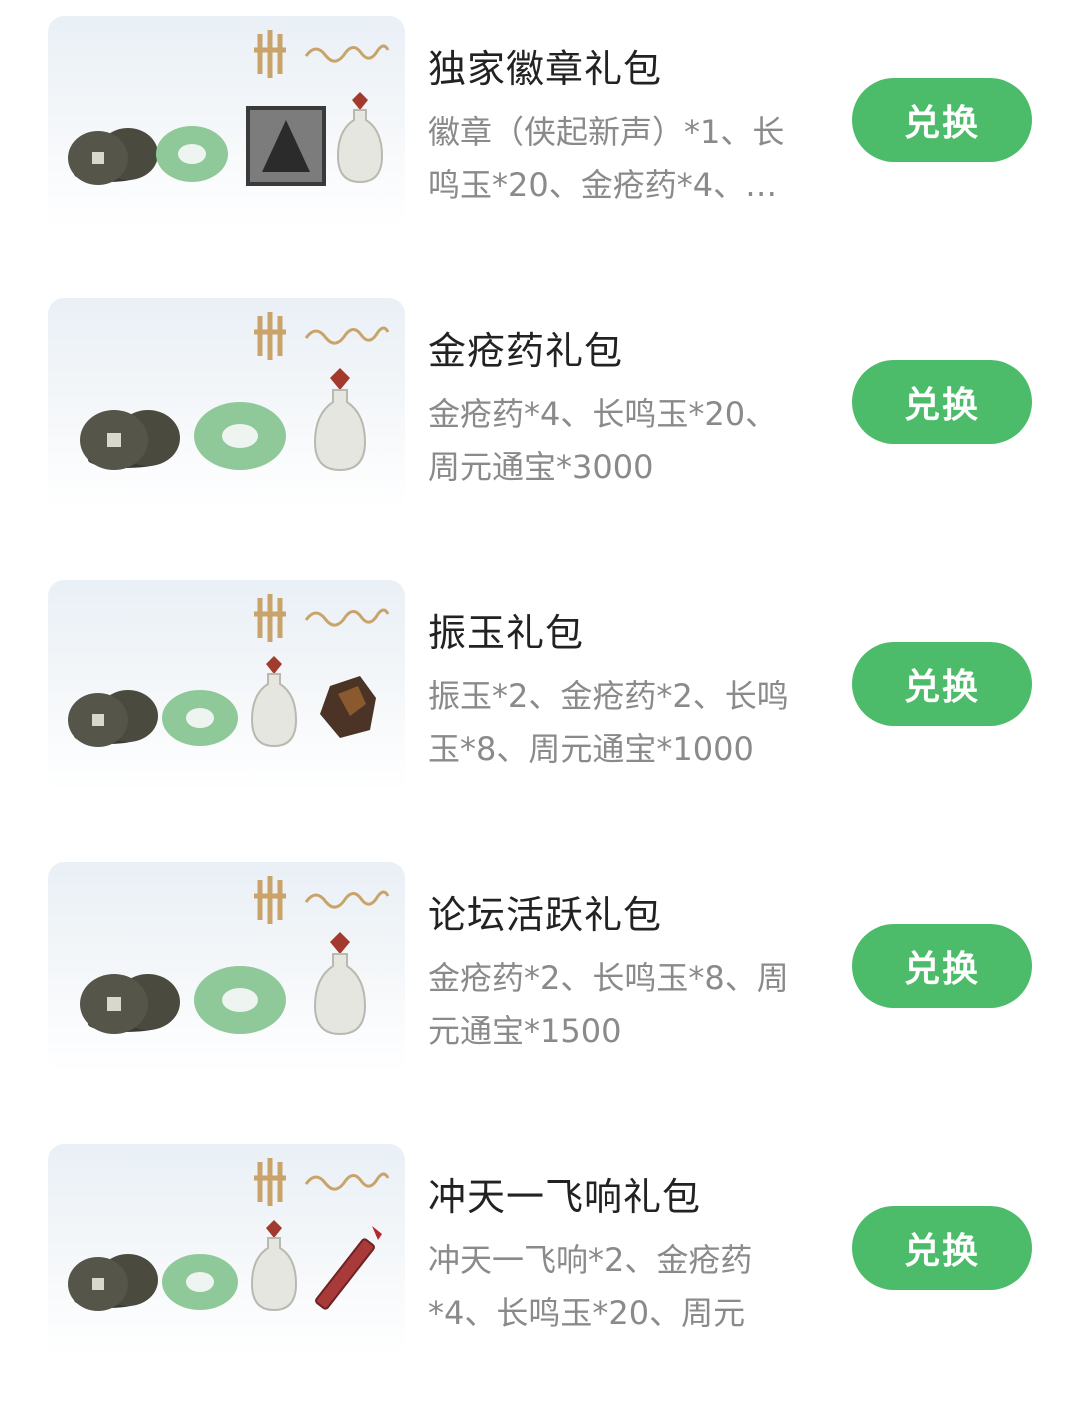  What do you see at coordinates (608, 722) in the screenshot?
I see `package-contents: 振玉*2、金疮药*2、长鸣 玉*8、周元通宝*1000` at bounding box center [608, 722].